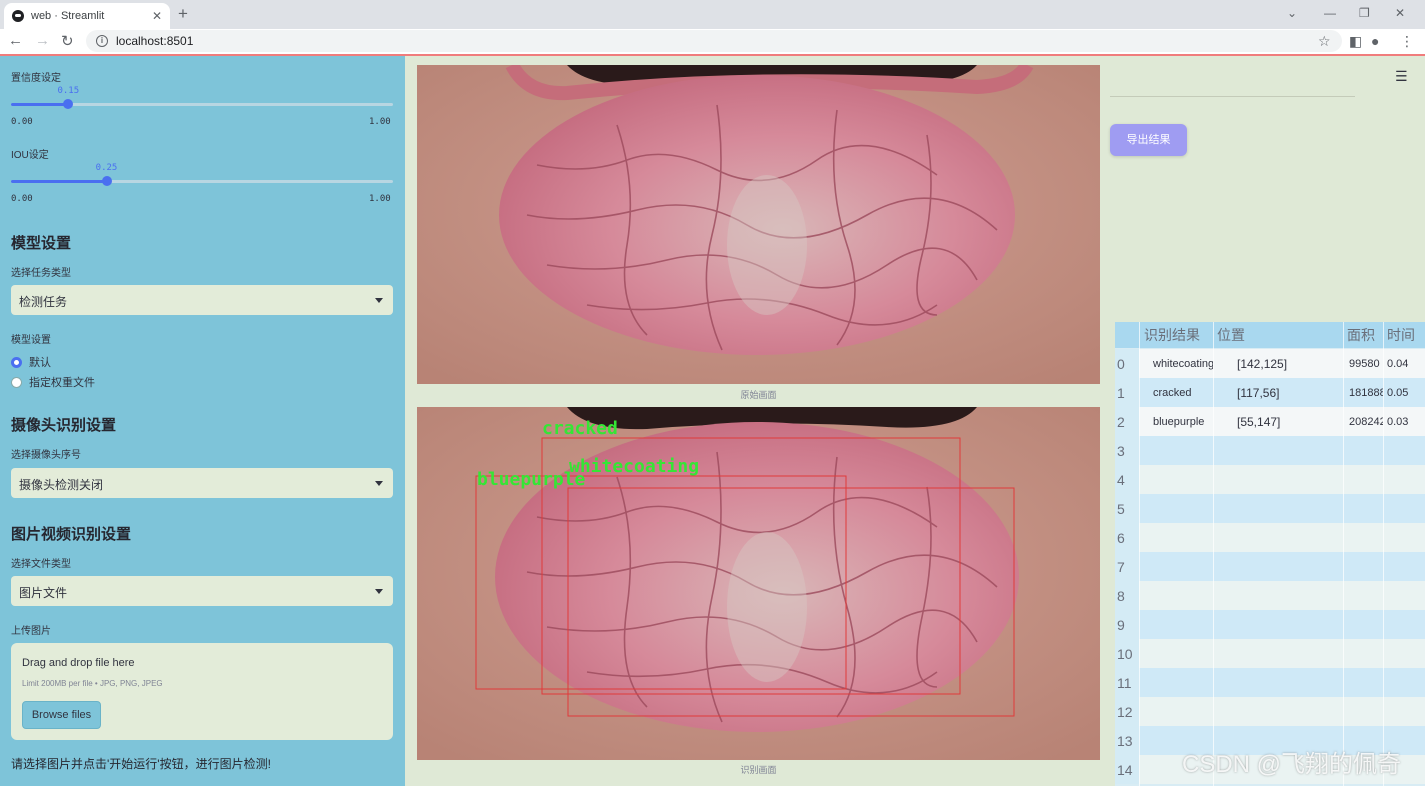 Image resolution: width=1425 pixels, height=786 pixels. I want to click on file-type-select: 图片文件, so click(202, 591).